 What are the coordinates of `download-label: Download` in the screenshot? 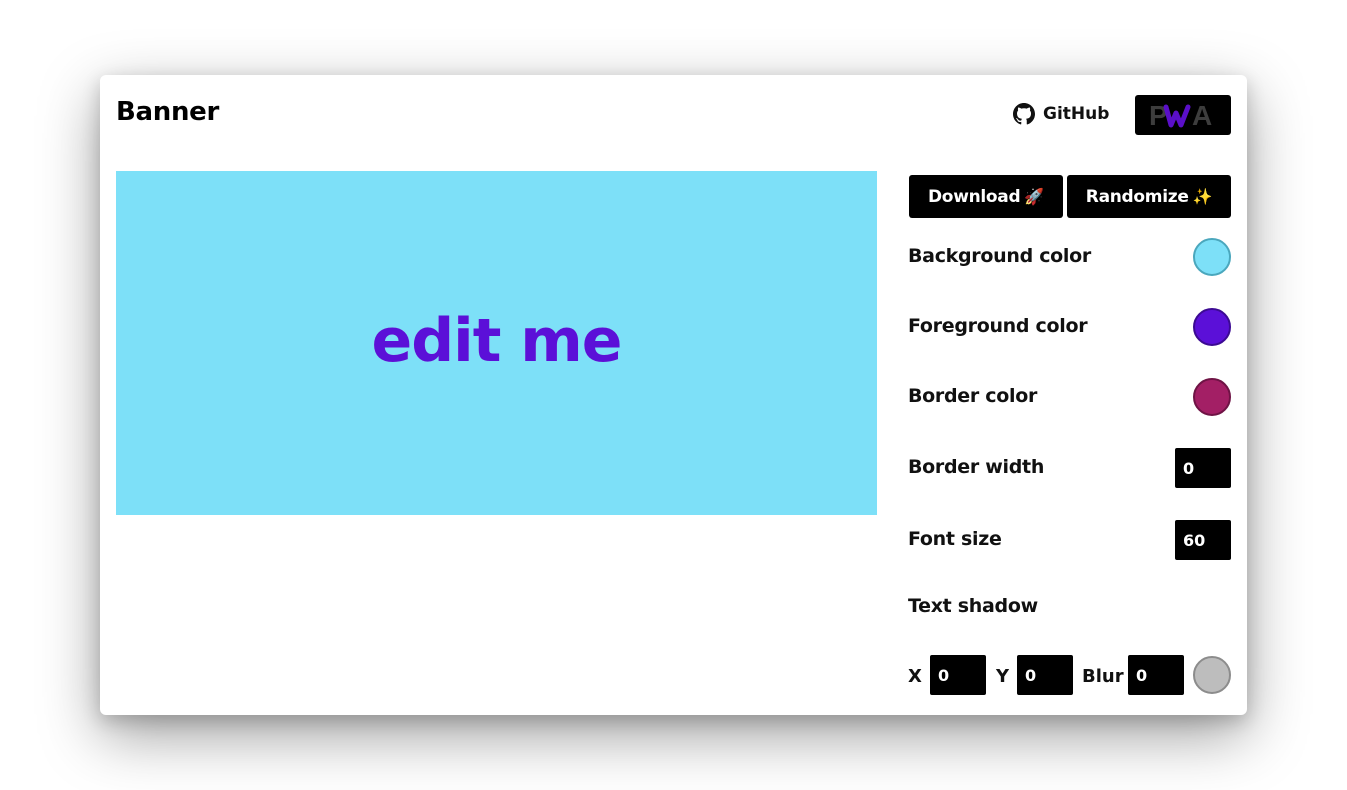 It's located at (974, 196).